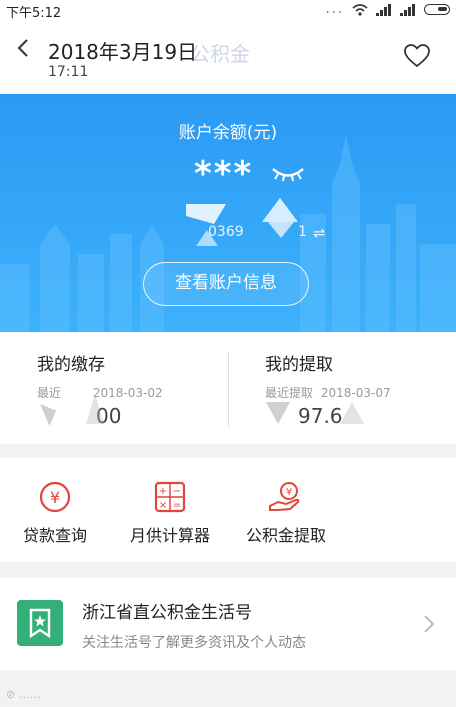 Image resolution: width=456 pixels, height=707 pixels. I want to click on battery-icon, so click(437, 9).